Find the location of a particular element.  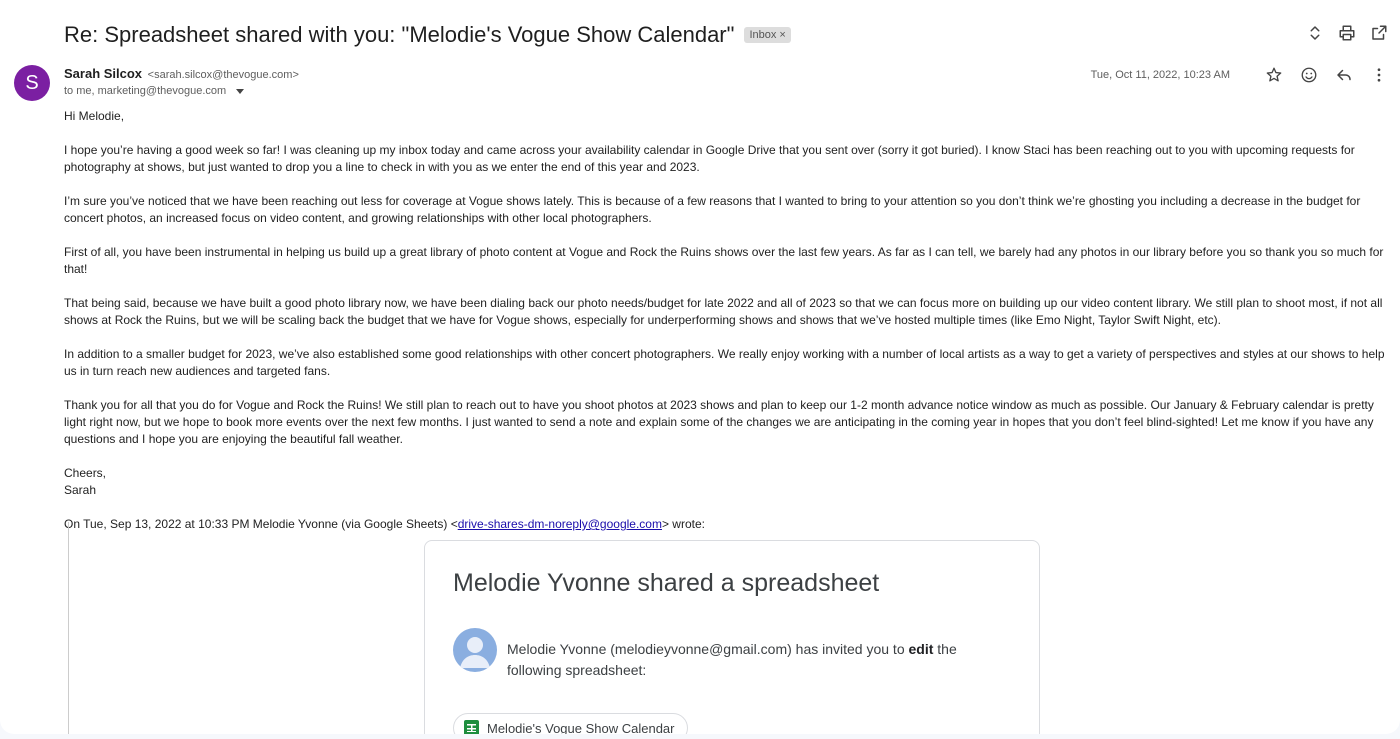

print-icon is located at coordinates (1347, 33).